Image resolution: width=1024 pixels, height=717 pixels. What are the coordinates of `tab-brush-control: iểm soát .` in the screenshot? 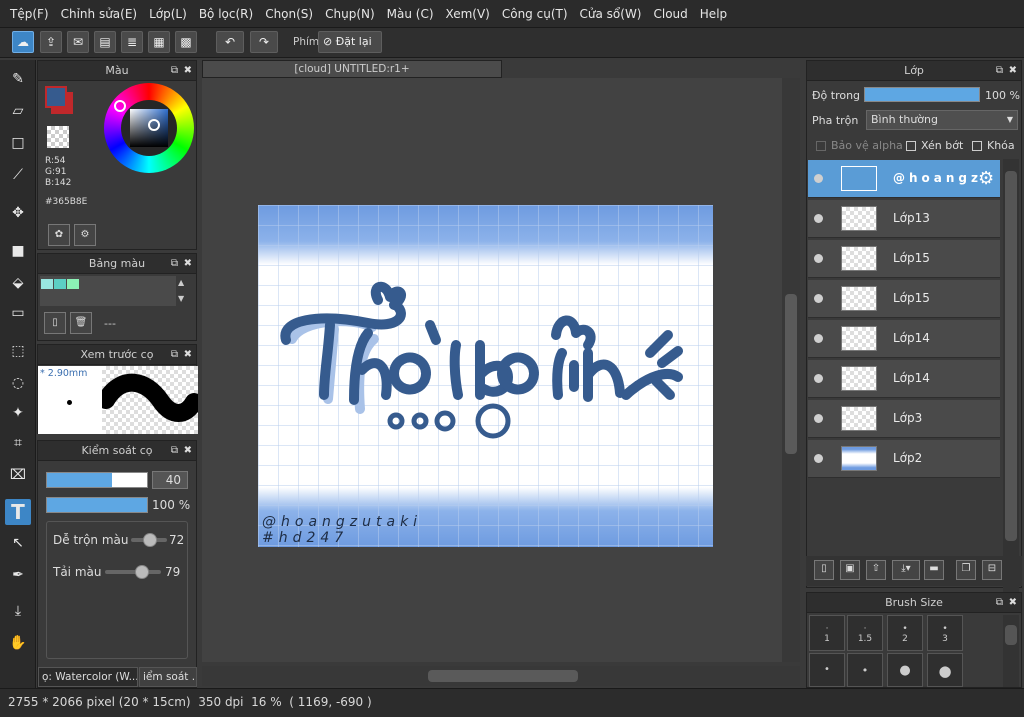 It's located at (168, 677).